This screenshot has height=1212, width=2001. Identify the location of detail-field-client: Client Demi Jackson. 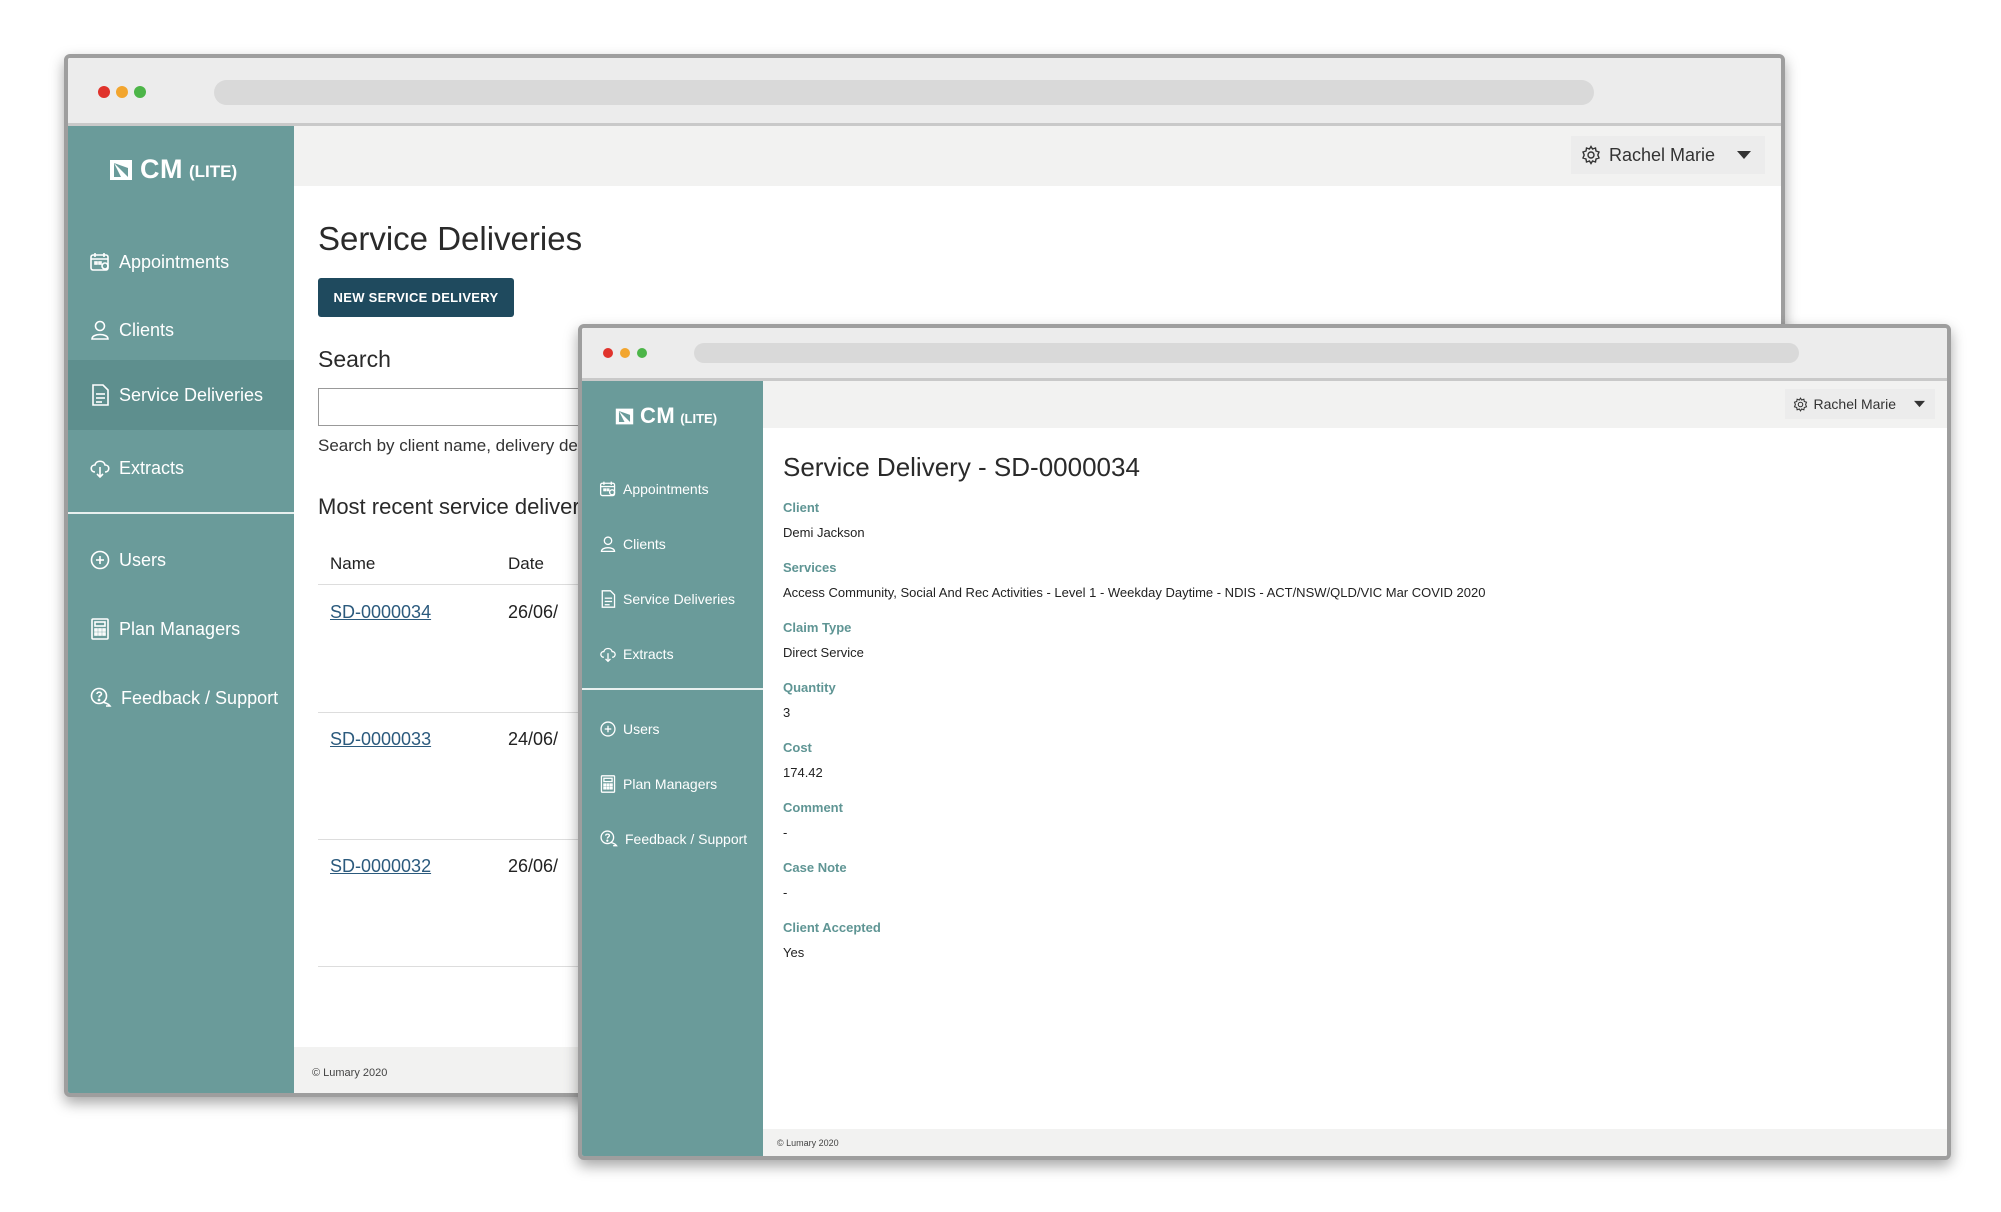
(824, 520).